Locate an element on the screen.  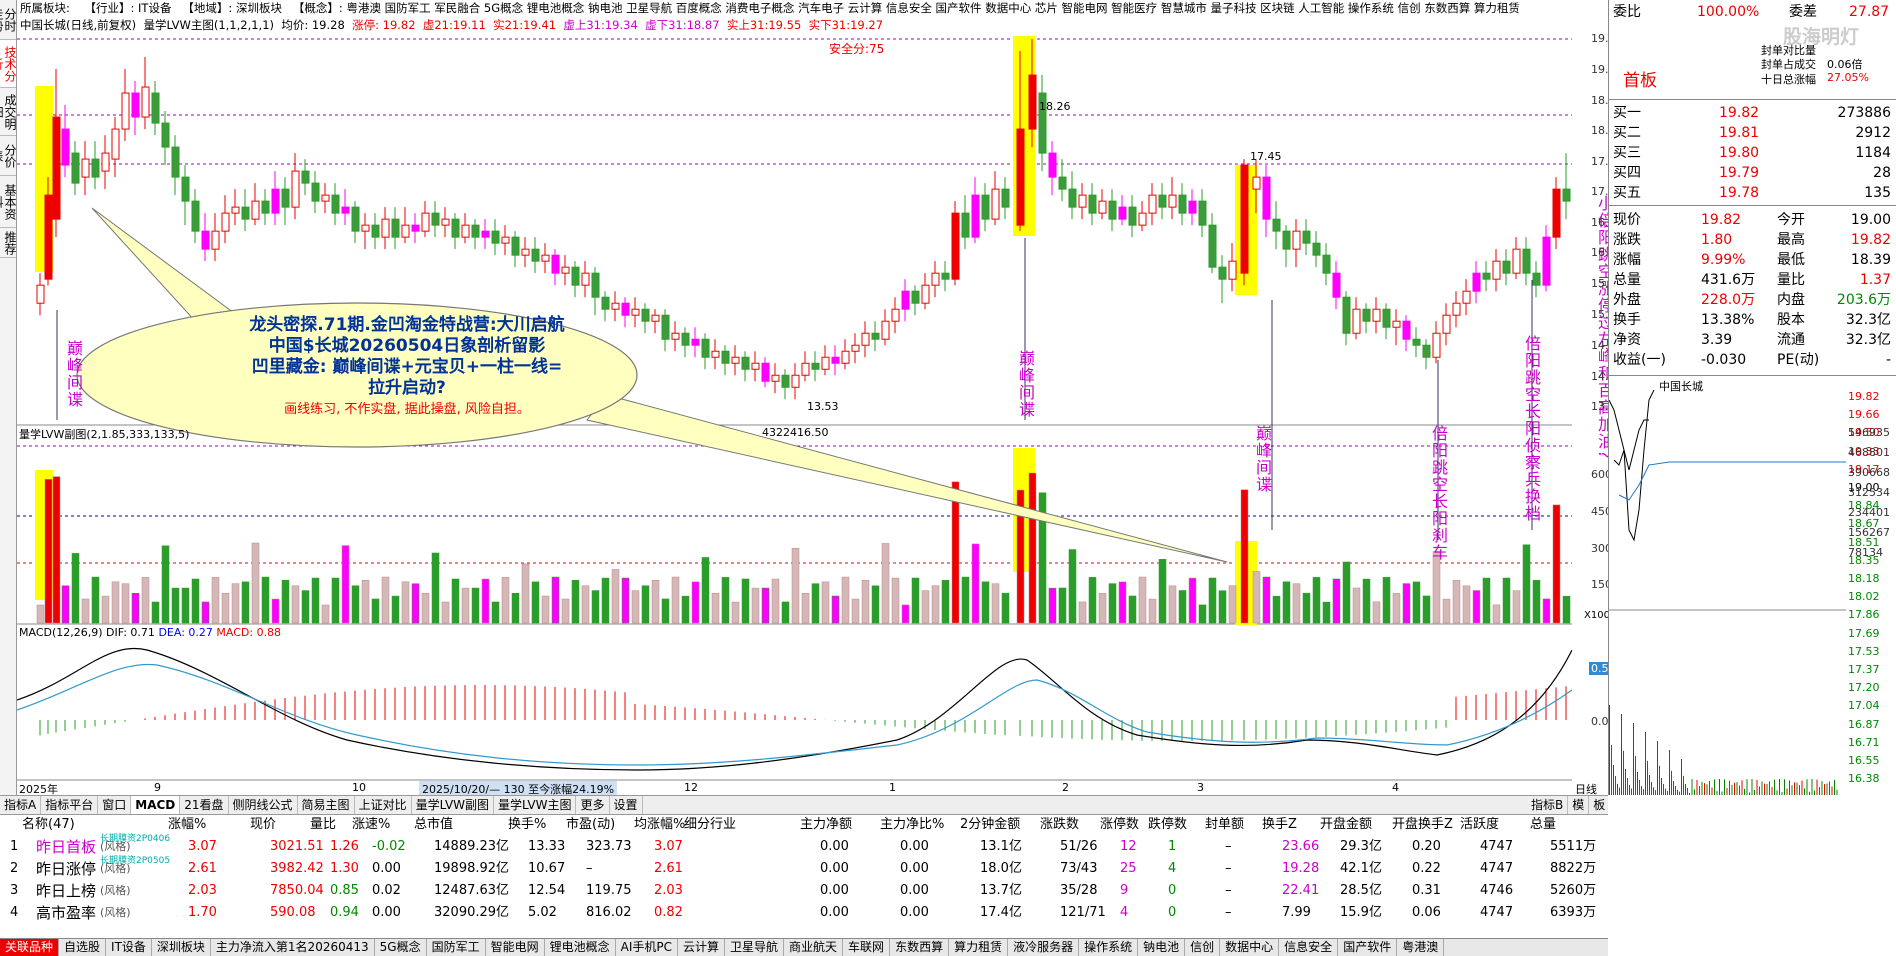
sector-tab: 5G概念 is located at coordinates (401, 947).